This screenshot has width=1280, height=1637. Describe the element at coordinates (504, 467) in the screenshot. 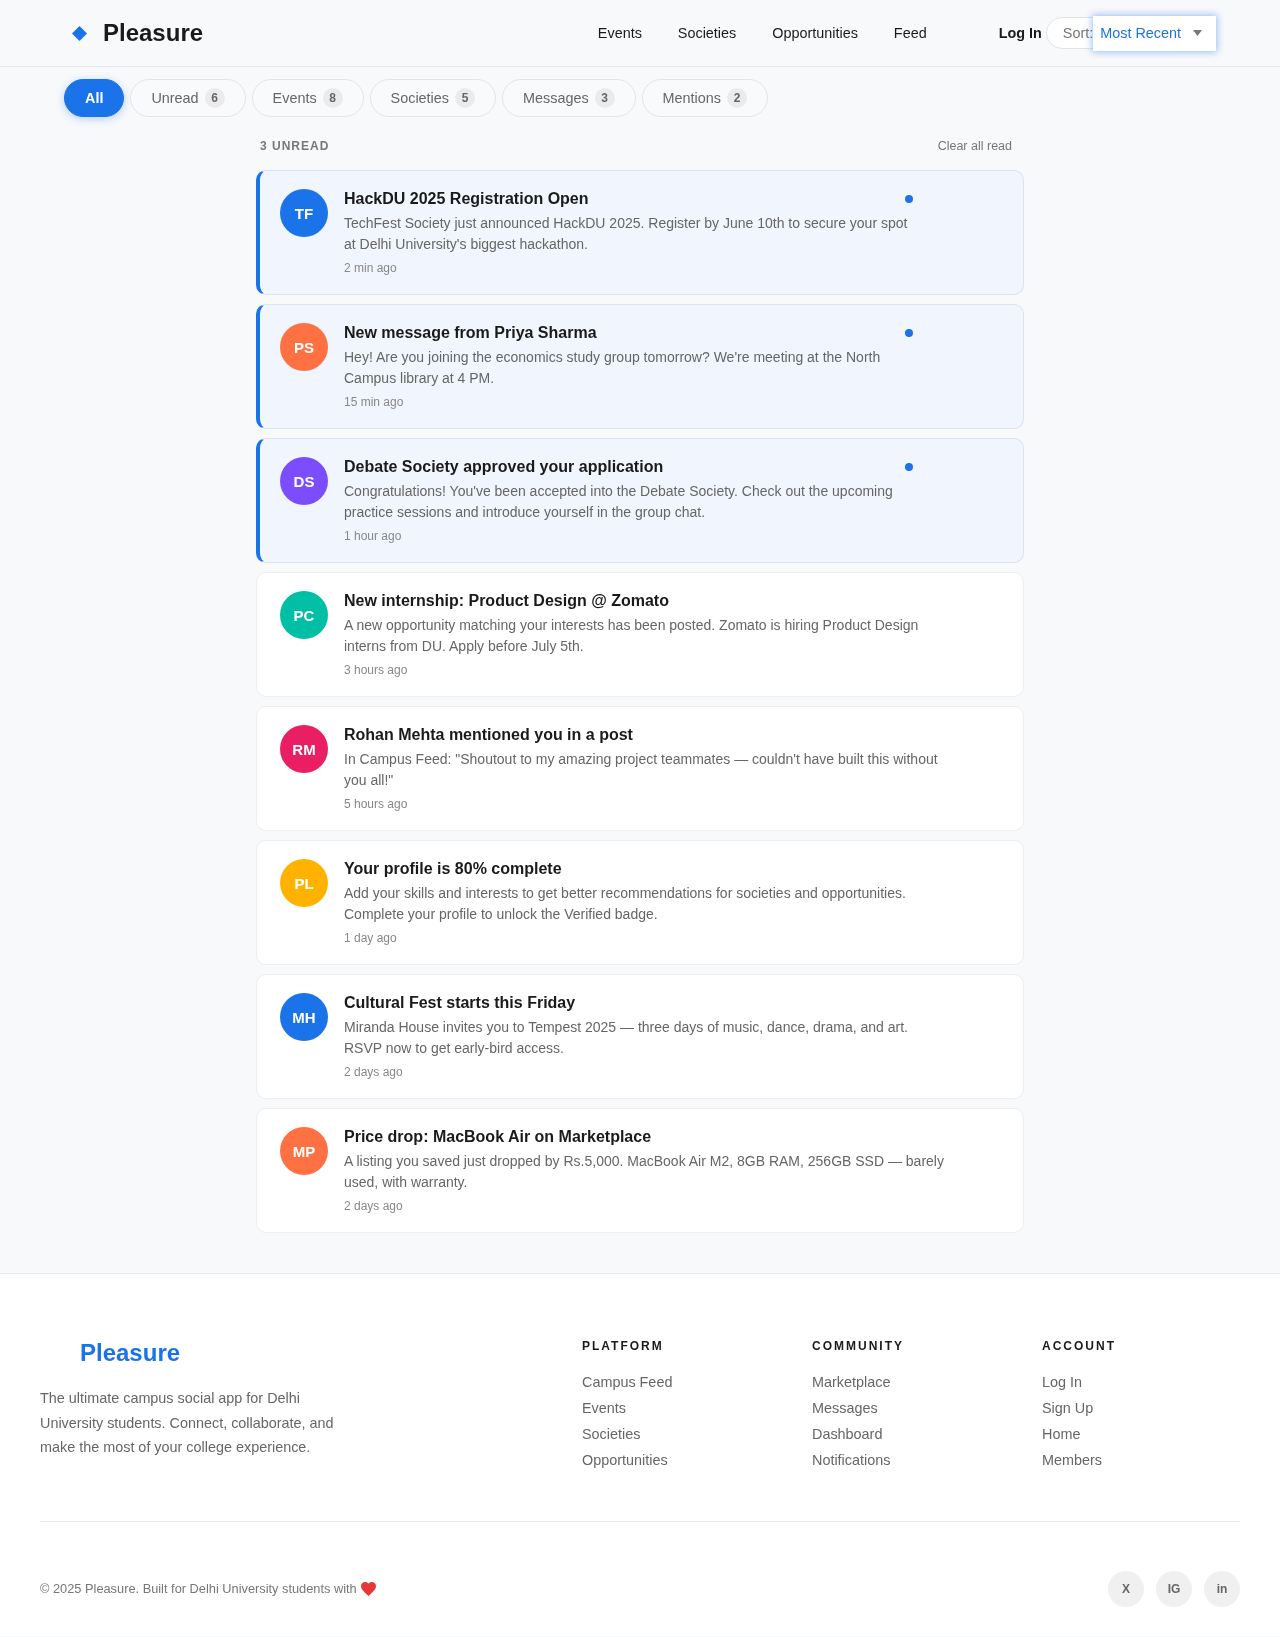

I see `notification-title: Debate Society approved your application` at that location.